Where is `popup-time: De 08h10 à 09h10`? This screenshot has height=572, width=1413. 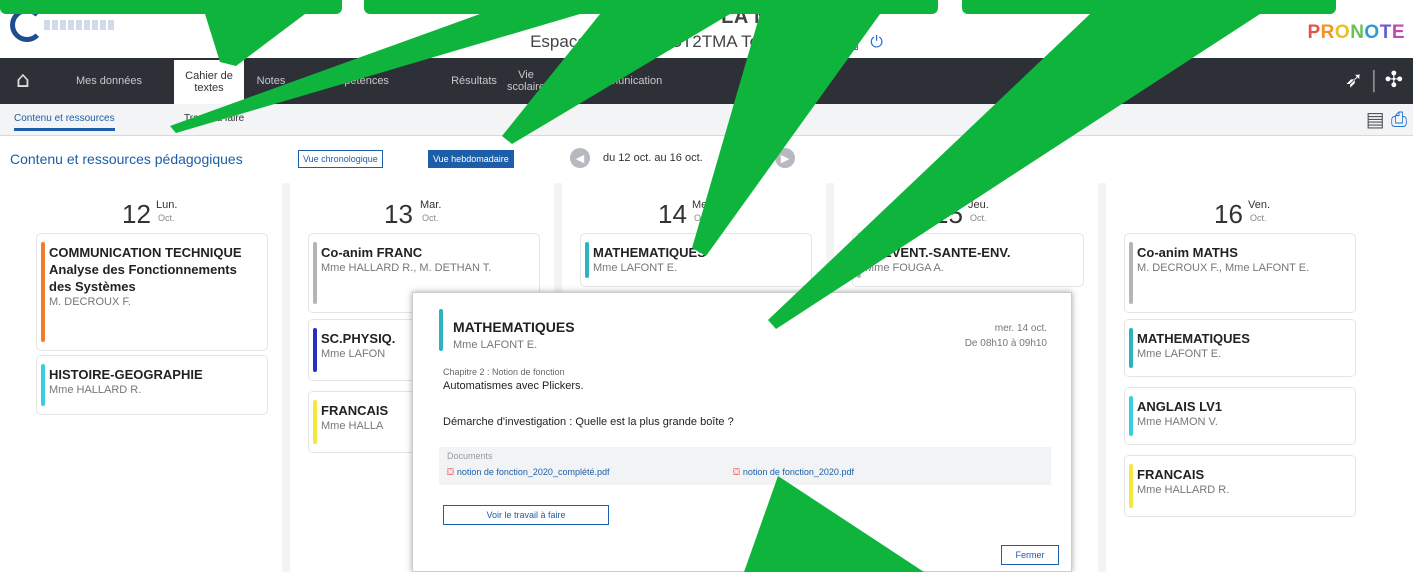
popup-time: De 08h10 à 09h10 is located at coordinates (1005, 343).